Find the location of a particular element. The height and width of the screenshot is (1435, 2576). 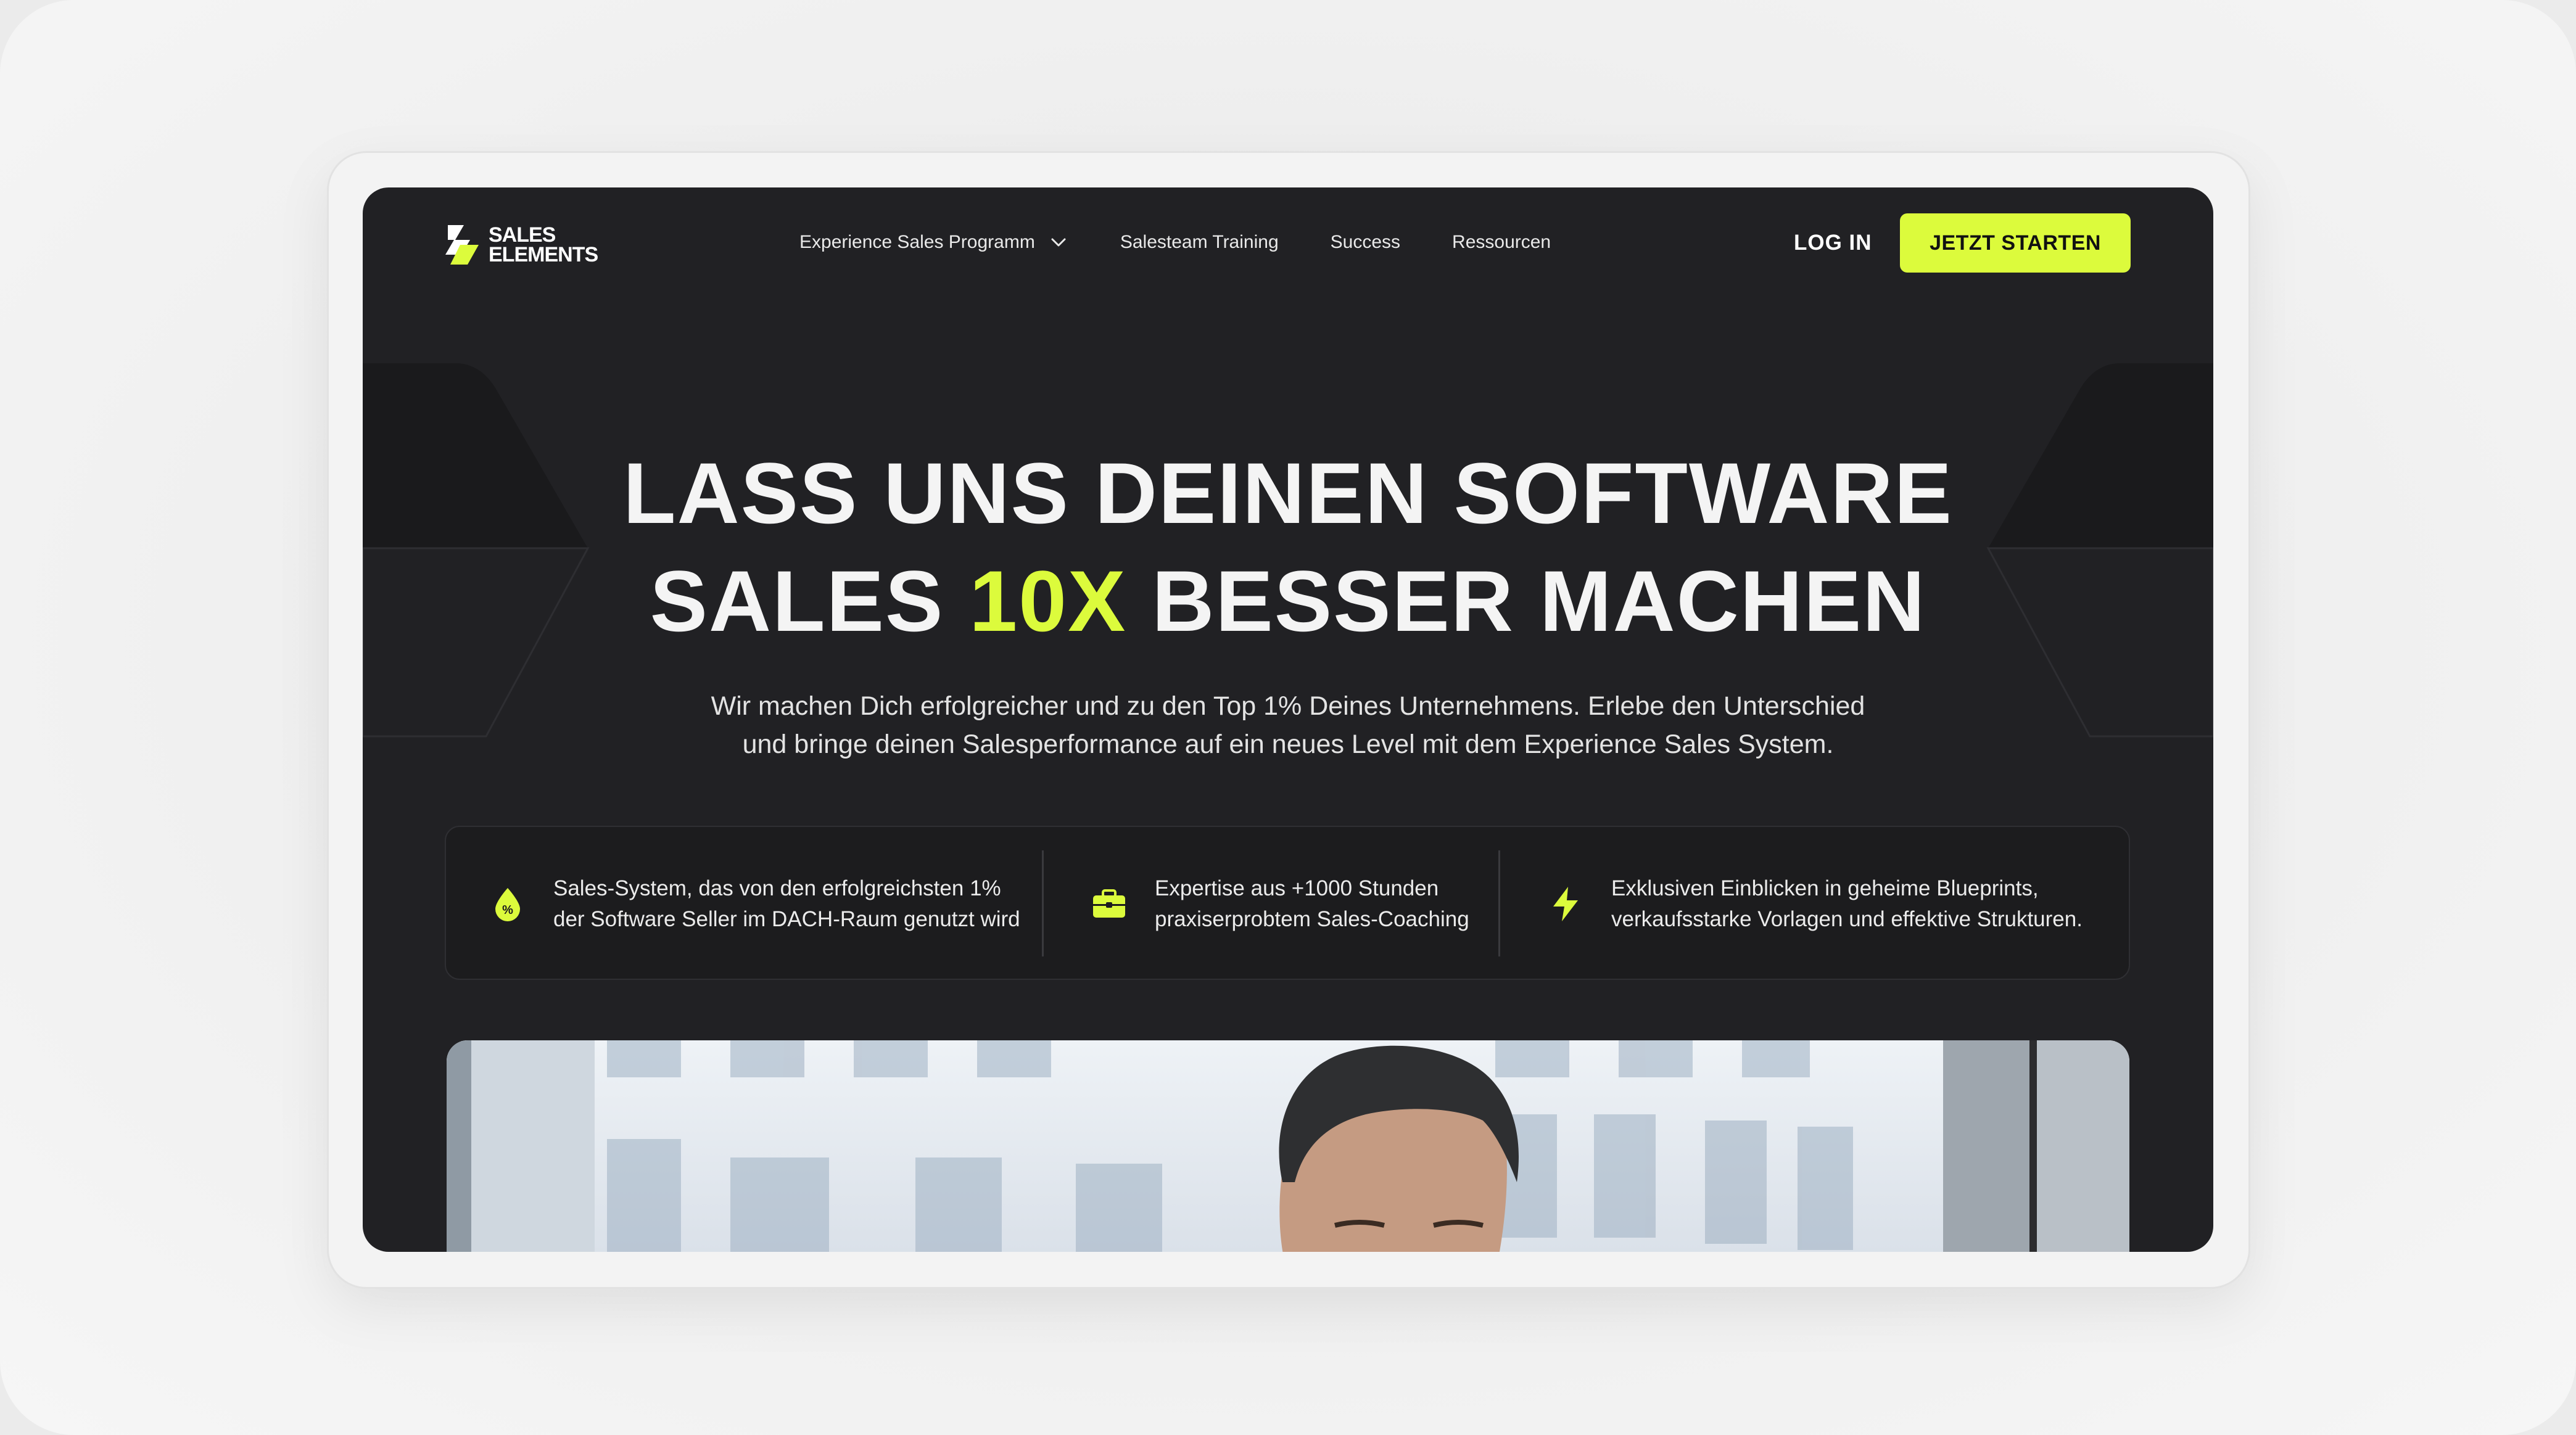

start-now-button: JETZT STARTEN is located at coordinates (2015, 243).